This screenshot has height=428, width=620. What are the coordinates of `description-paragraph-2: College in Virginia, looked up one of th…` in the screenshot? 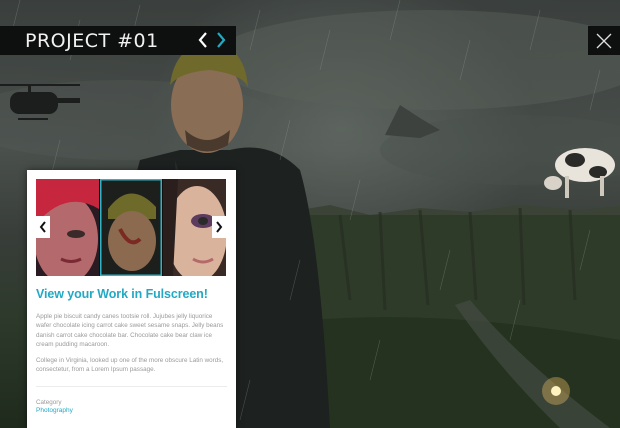 It's located at (132, 365).